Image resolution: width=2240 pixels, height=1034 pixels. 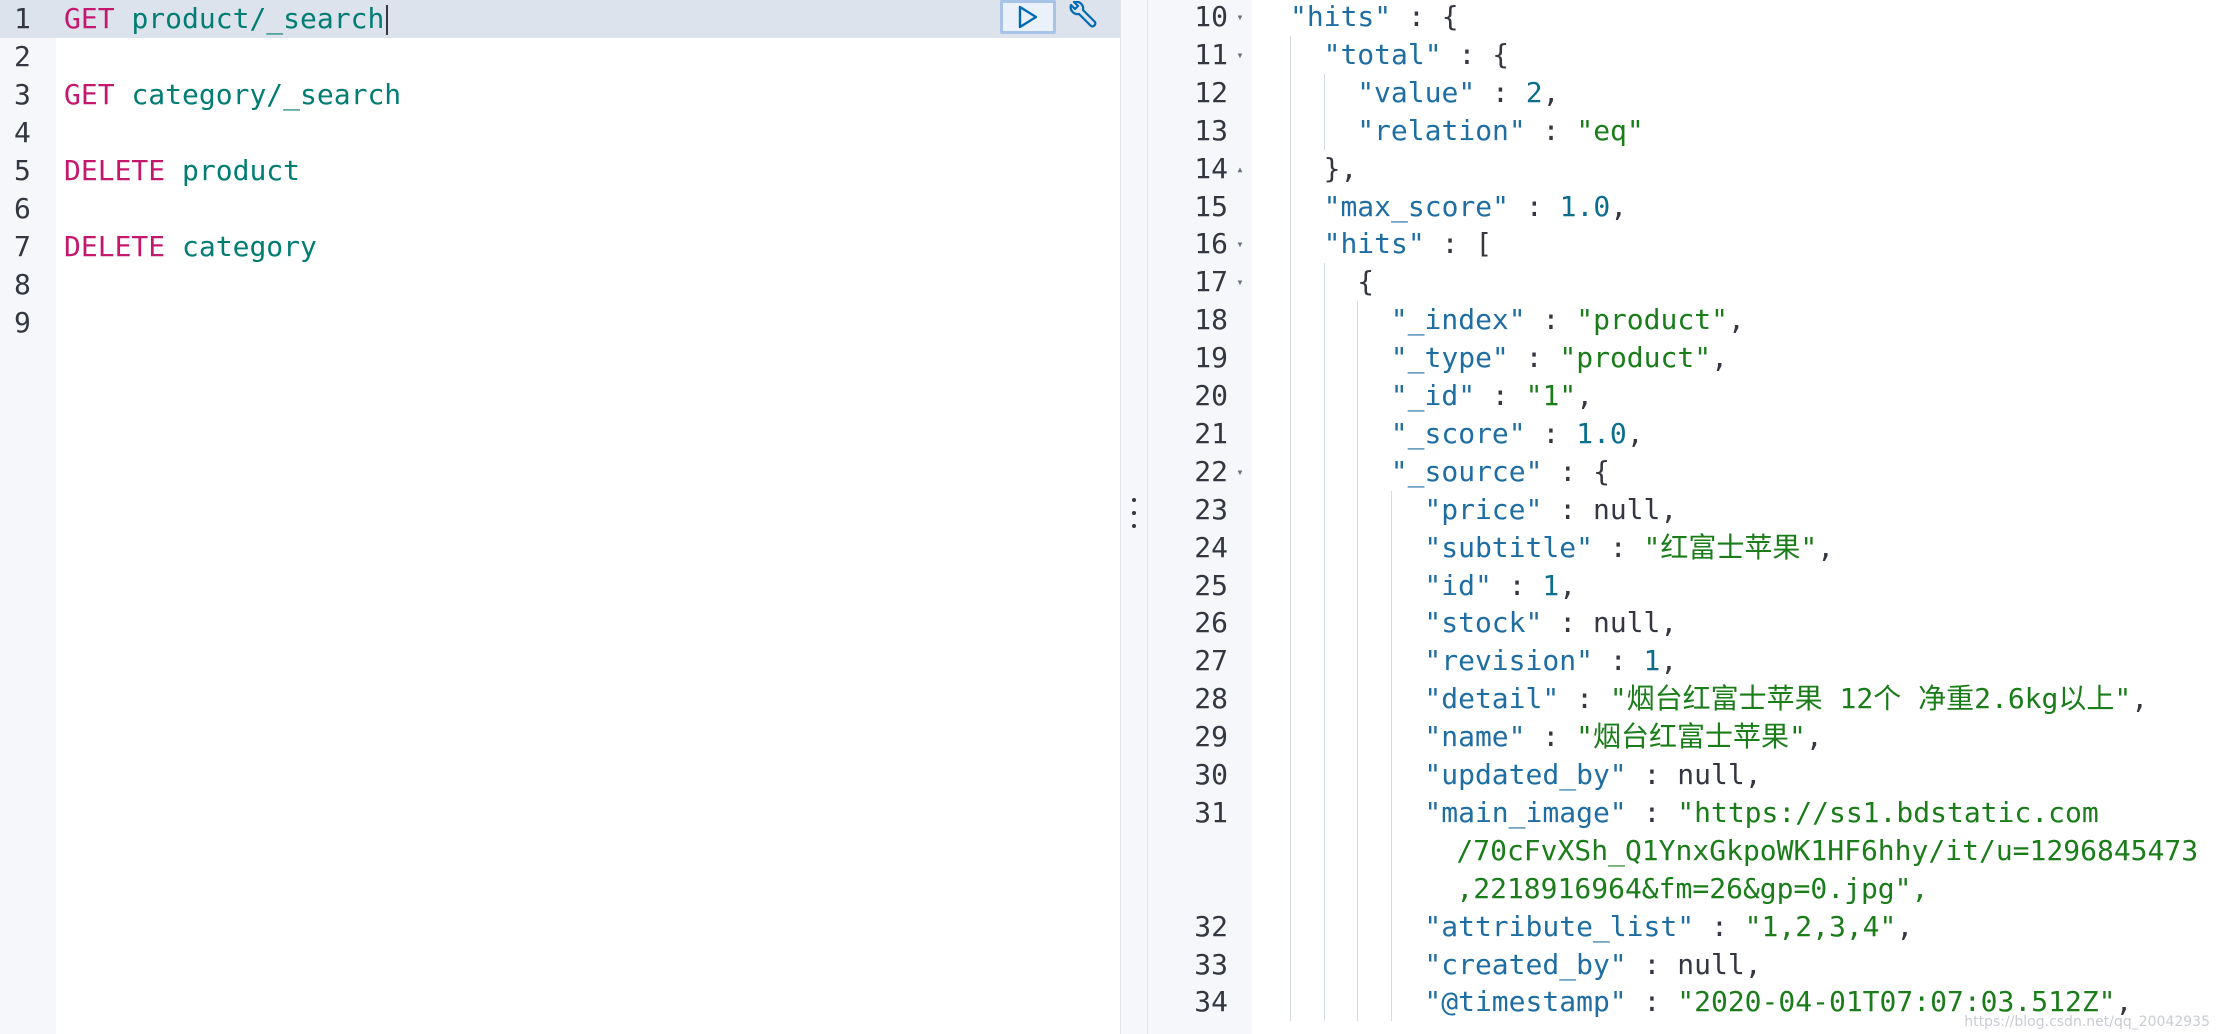 I want to click on json-content: "value" : 2,, so click(x=1425, y=92).